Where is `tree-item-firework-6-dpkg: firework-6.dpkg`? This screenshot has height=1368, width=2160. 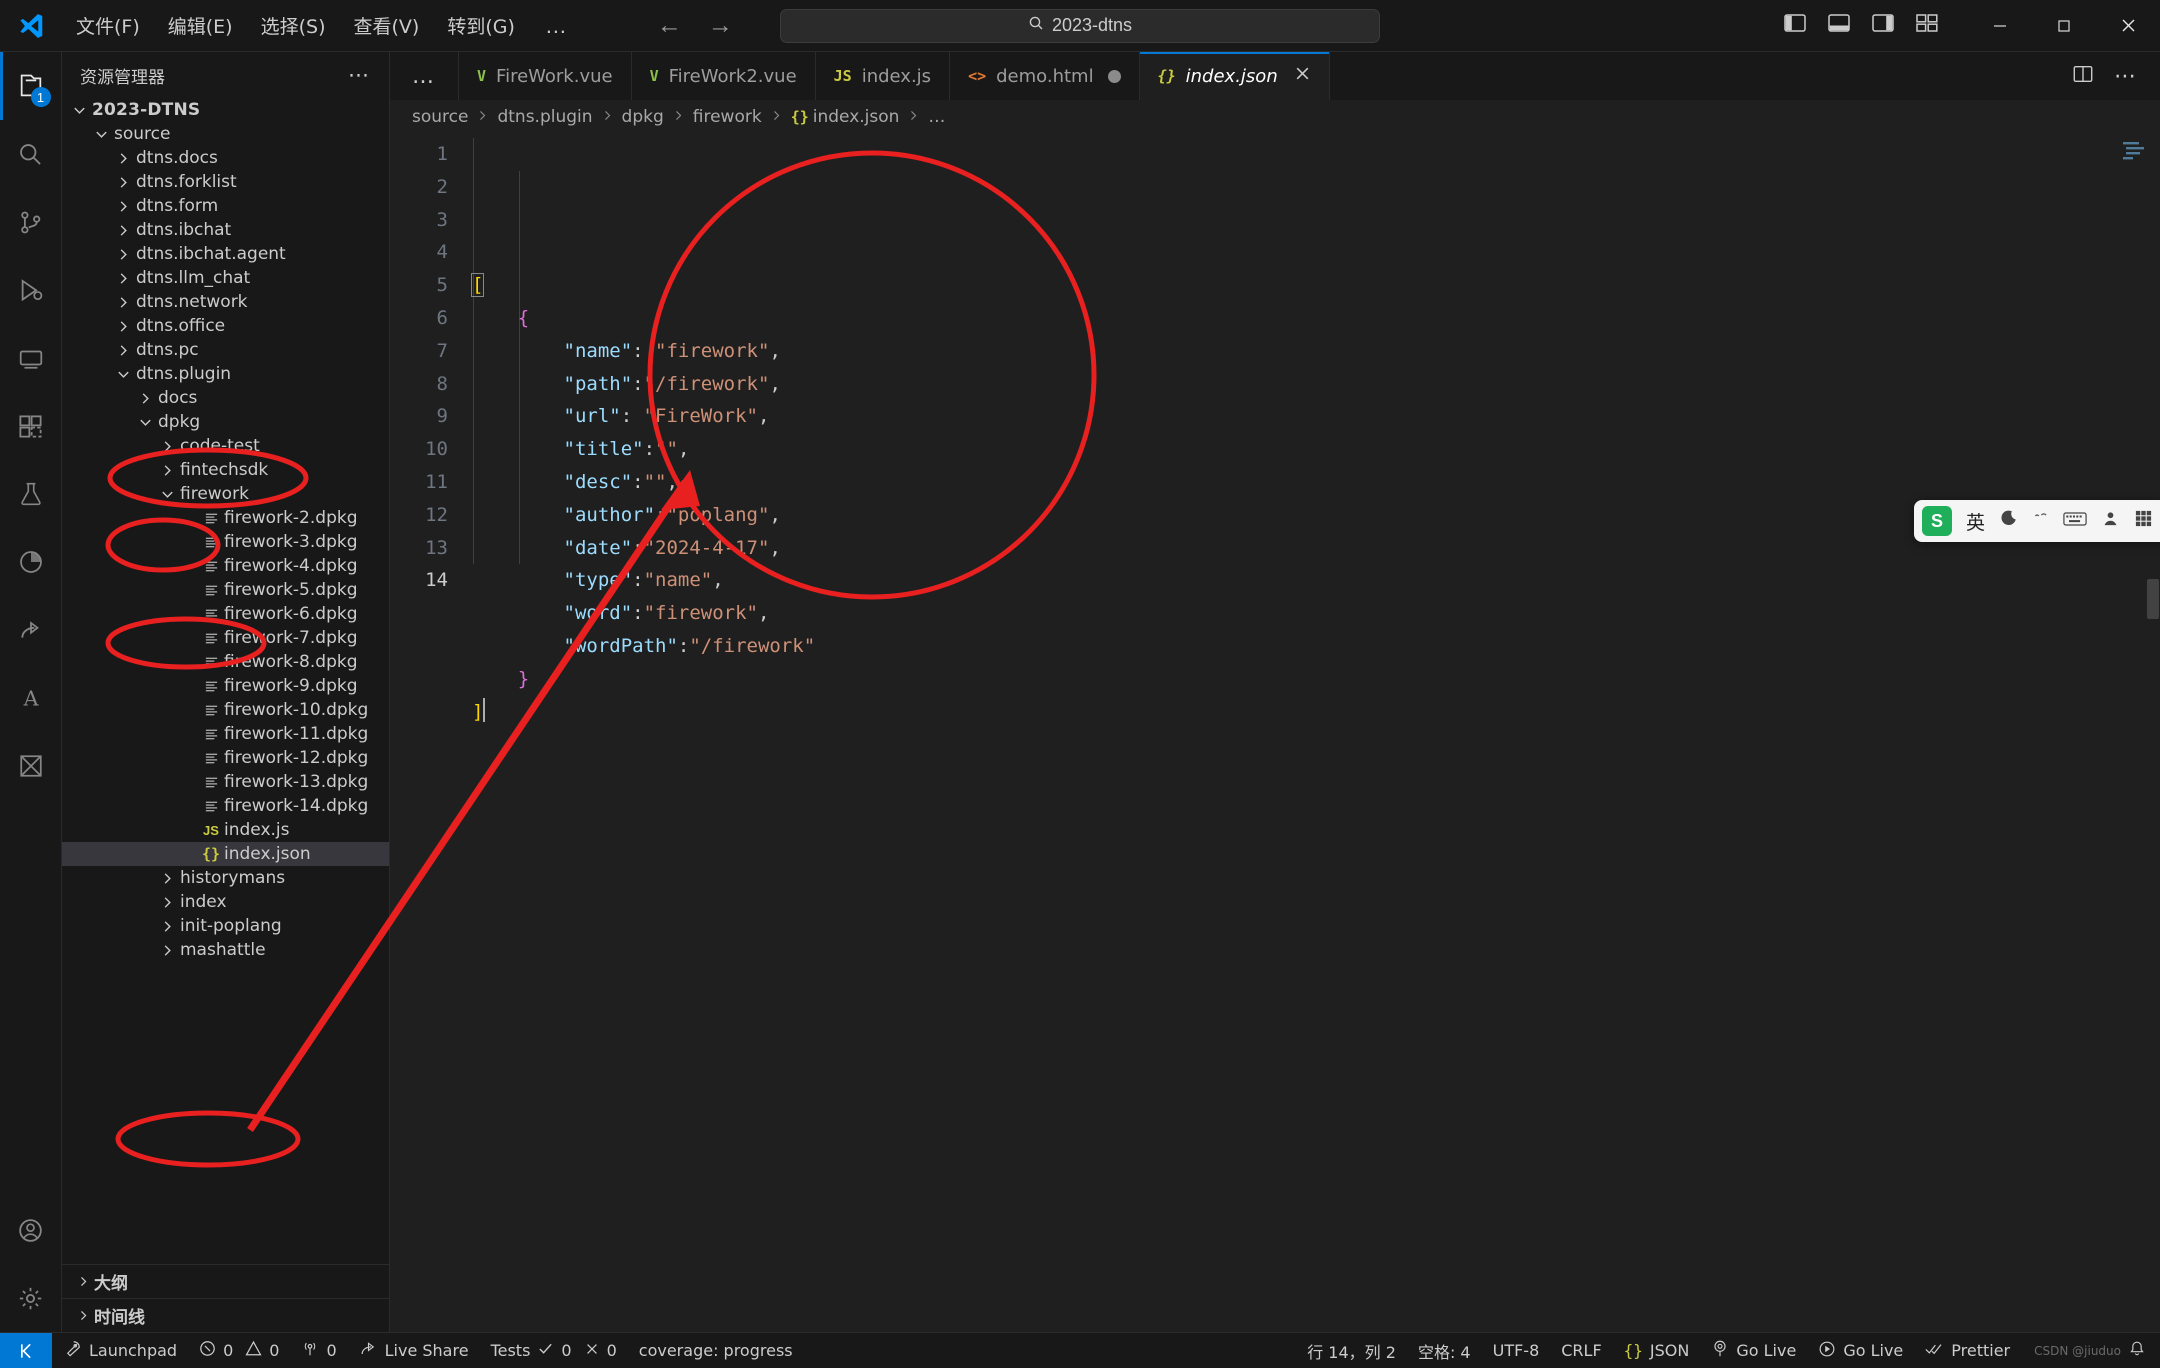
tree-item-firework-6-dpkg: firework-6.dpkg is located at coordinates (225, 614).